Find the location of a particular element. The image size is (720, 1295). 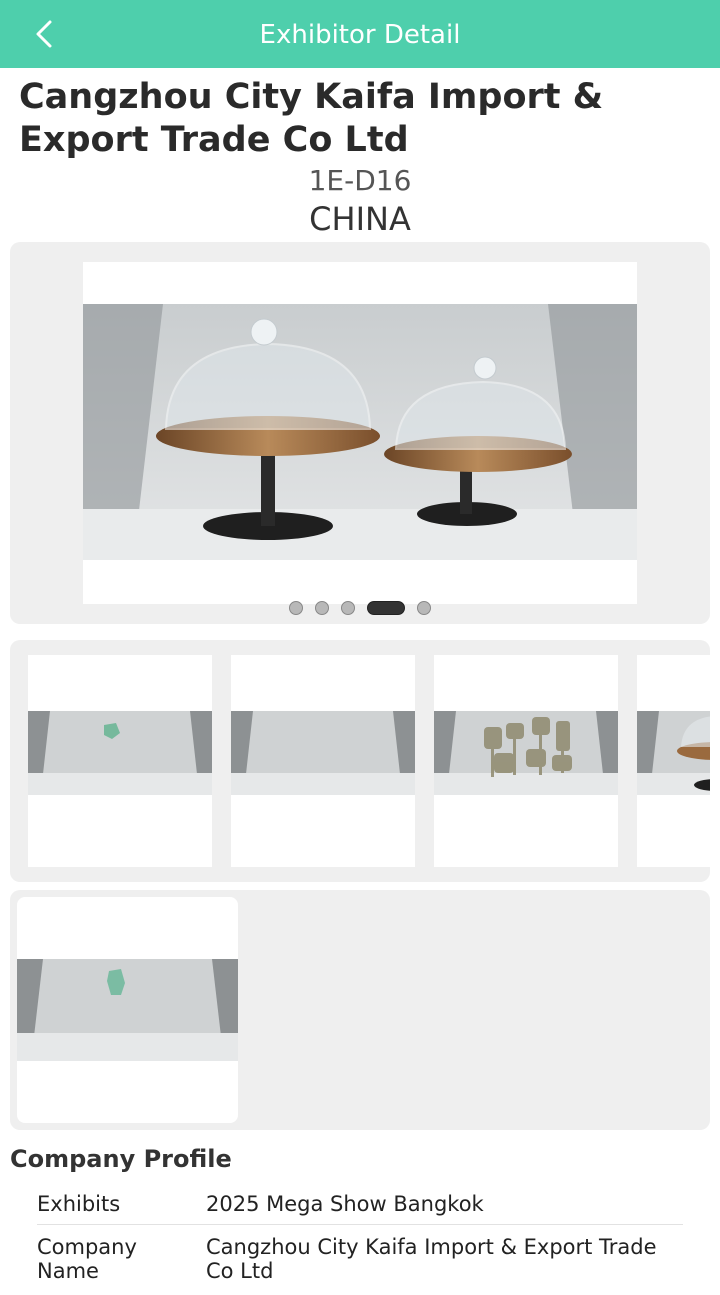

profile-row-value: 2025 Mega Show Bangkok is located at coordinates (345, 1204).